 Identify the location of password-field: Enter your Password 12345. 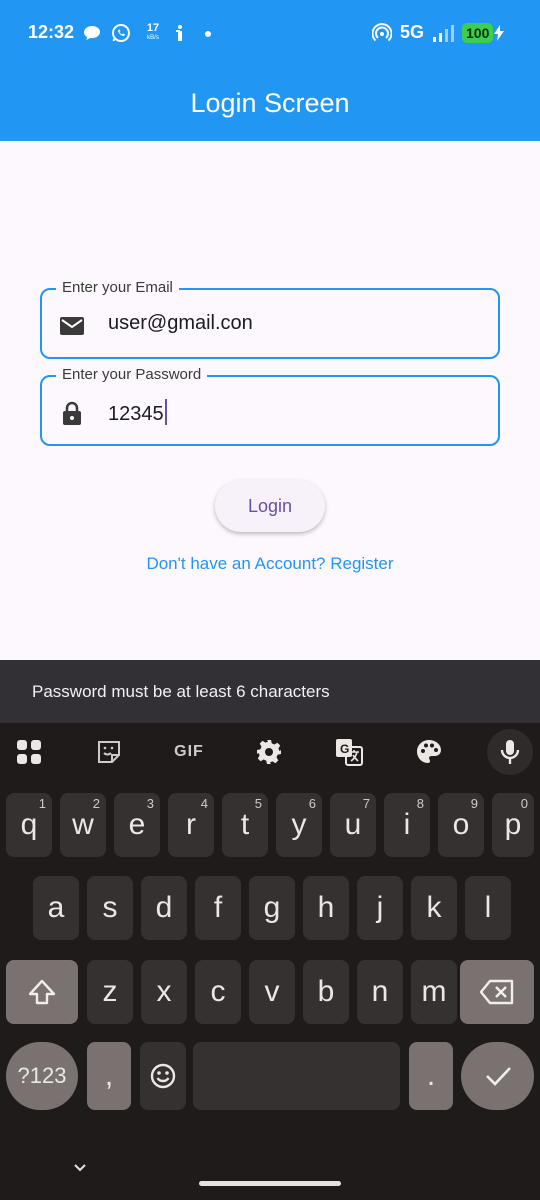
(270, 406).